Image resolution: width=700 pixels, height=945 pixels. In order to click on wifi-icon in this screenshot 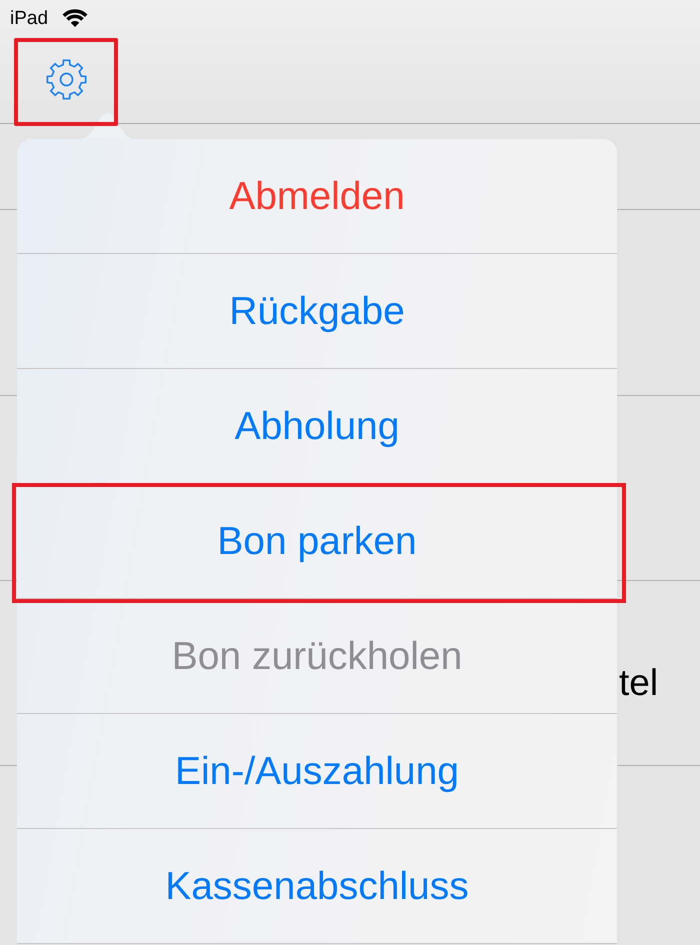, I will do `click(75, 18)`.